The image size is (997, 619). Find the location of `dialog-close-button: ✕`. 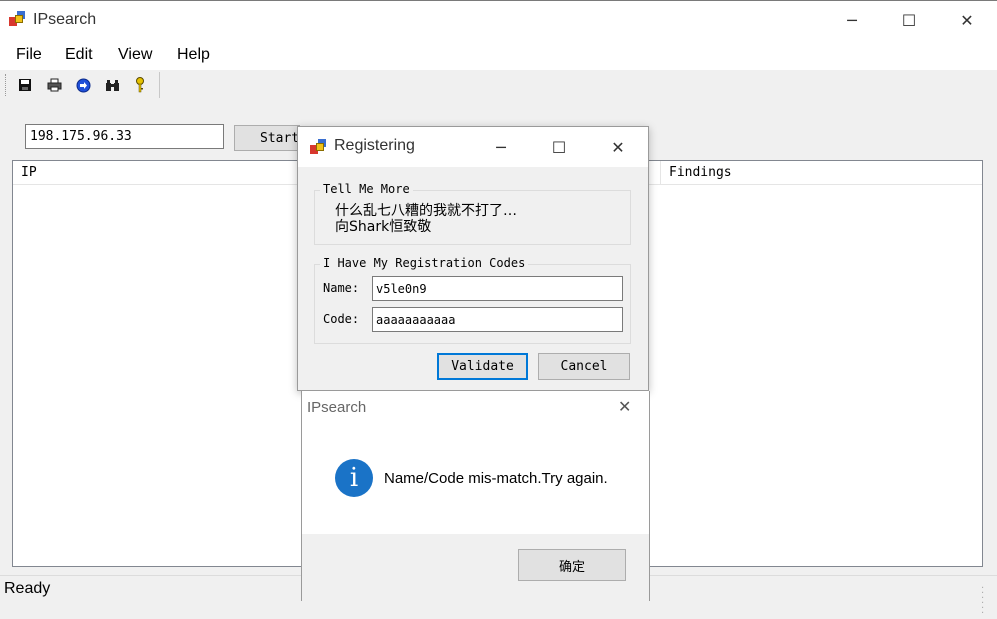

dialog-close-button: ✕ is located at coordinates (618, 147).